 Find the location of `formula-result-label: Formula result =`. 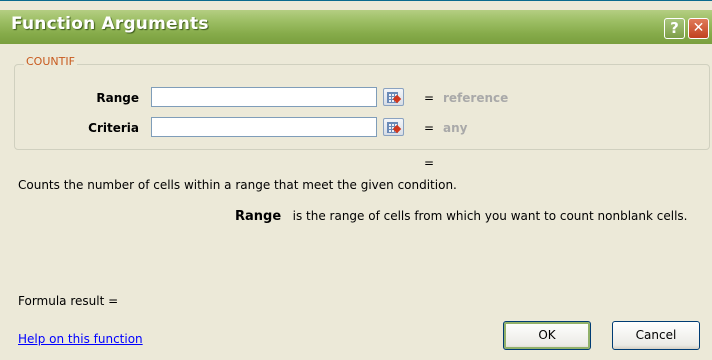

formula-result-label: Formula result = is located at coordinates (68, 301).